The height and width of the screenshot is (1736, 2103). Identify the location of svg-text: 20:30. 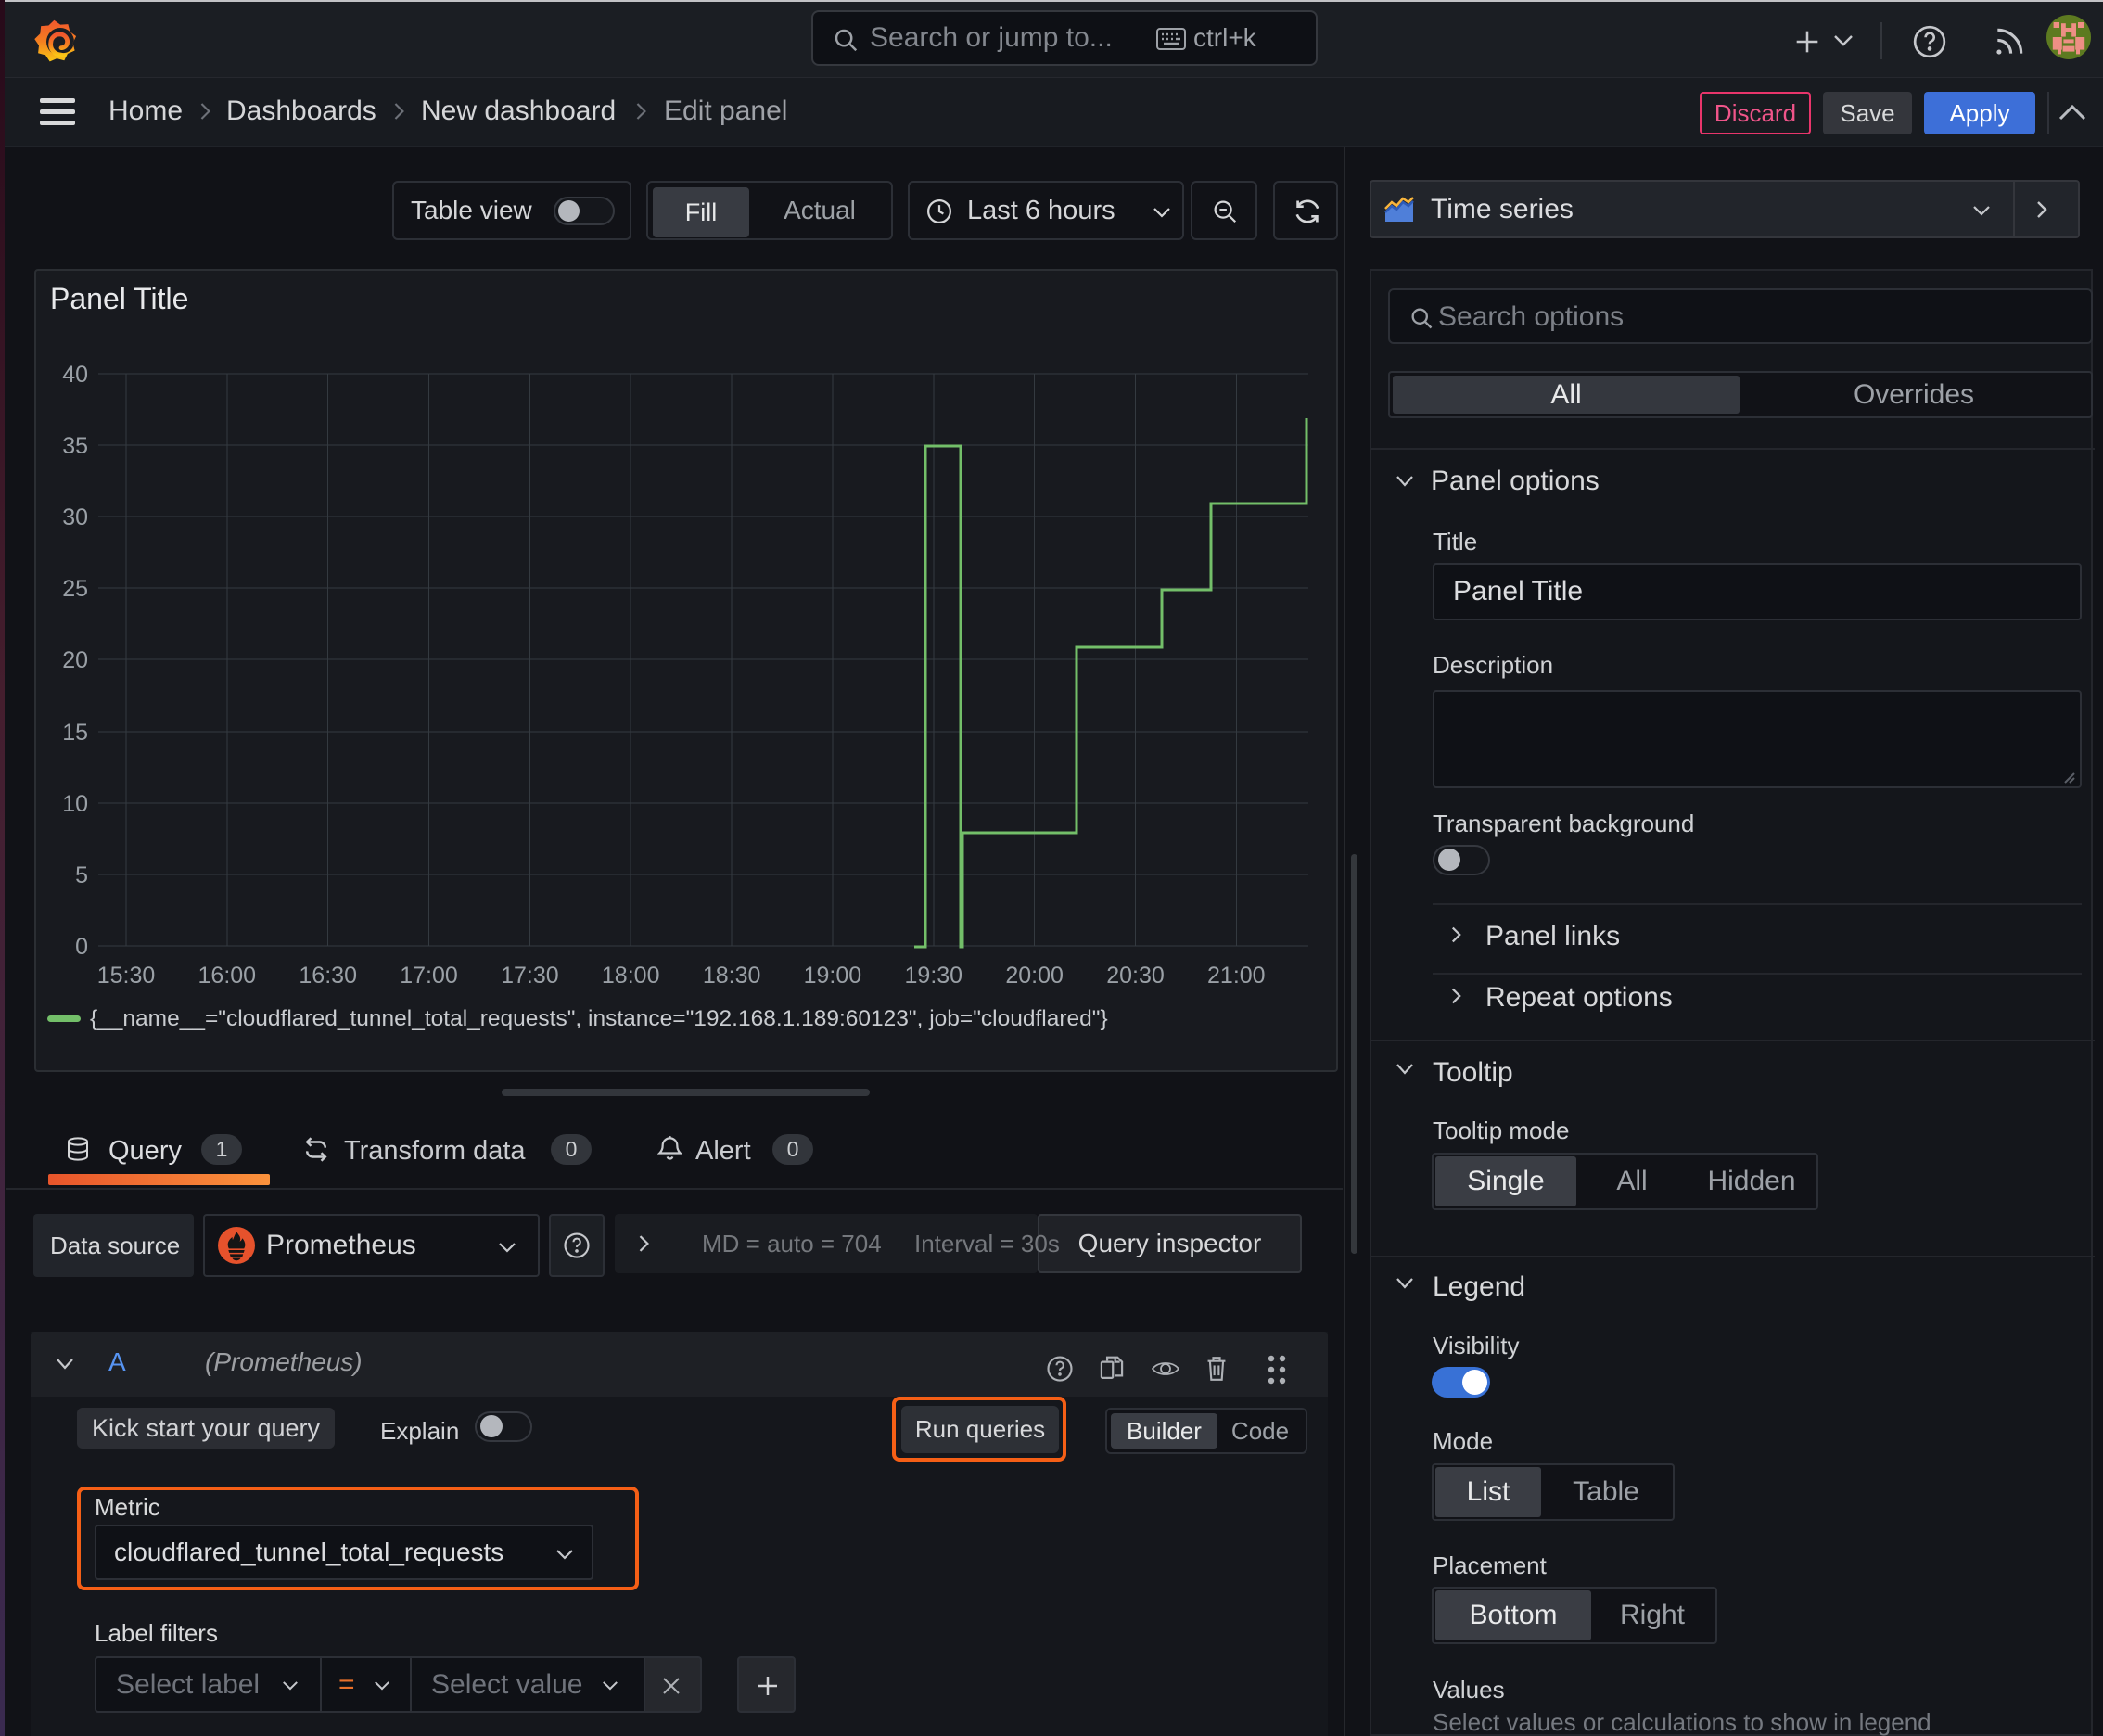
(1135, 976).